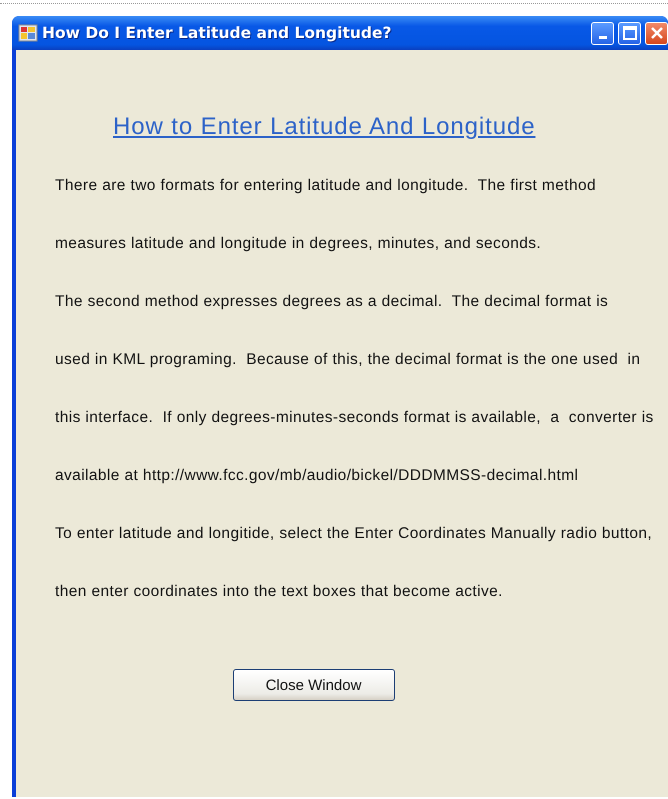 The width and height of the screenshot is (668, 799). What do you see at coordinates (602, 33) in the screenshot?
I see `minimize-button` at bounding box center [602, 33].